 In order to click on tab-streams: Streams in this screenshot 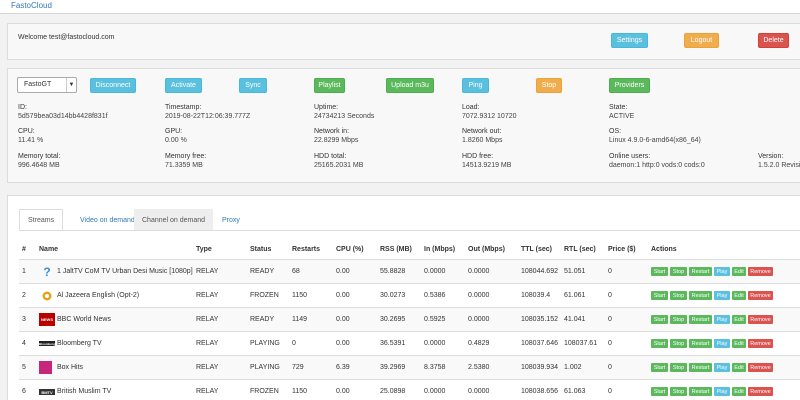, I will do `click(41, 220)`.